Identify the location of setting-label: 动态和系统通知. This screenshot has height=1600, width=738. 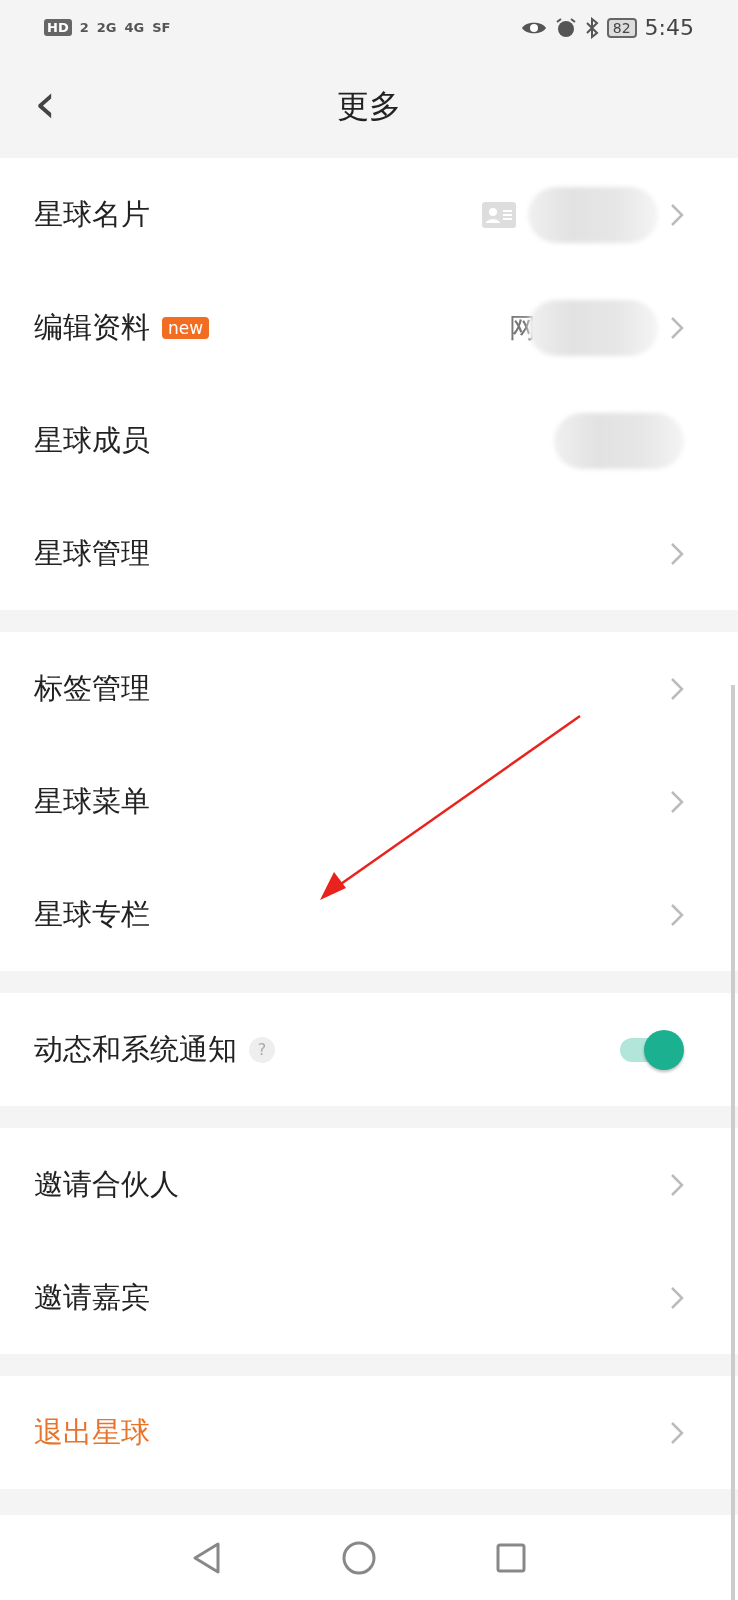
(135, 1049).